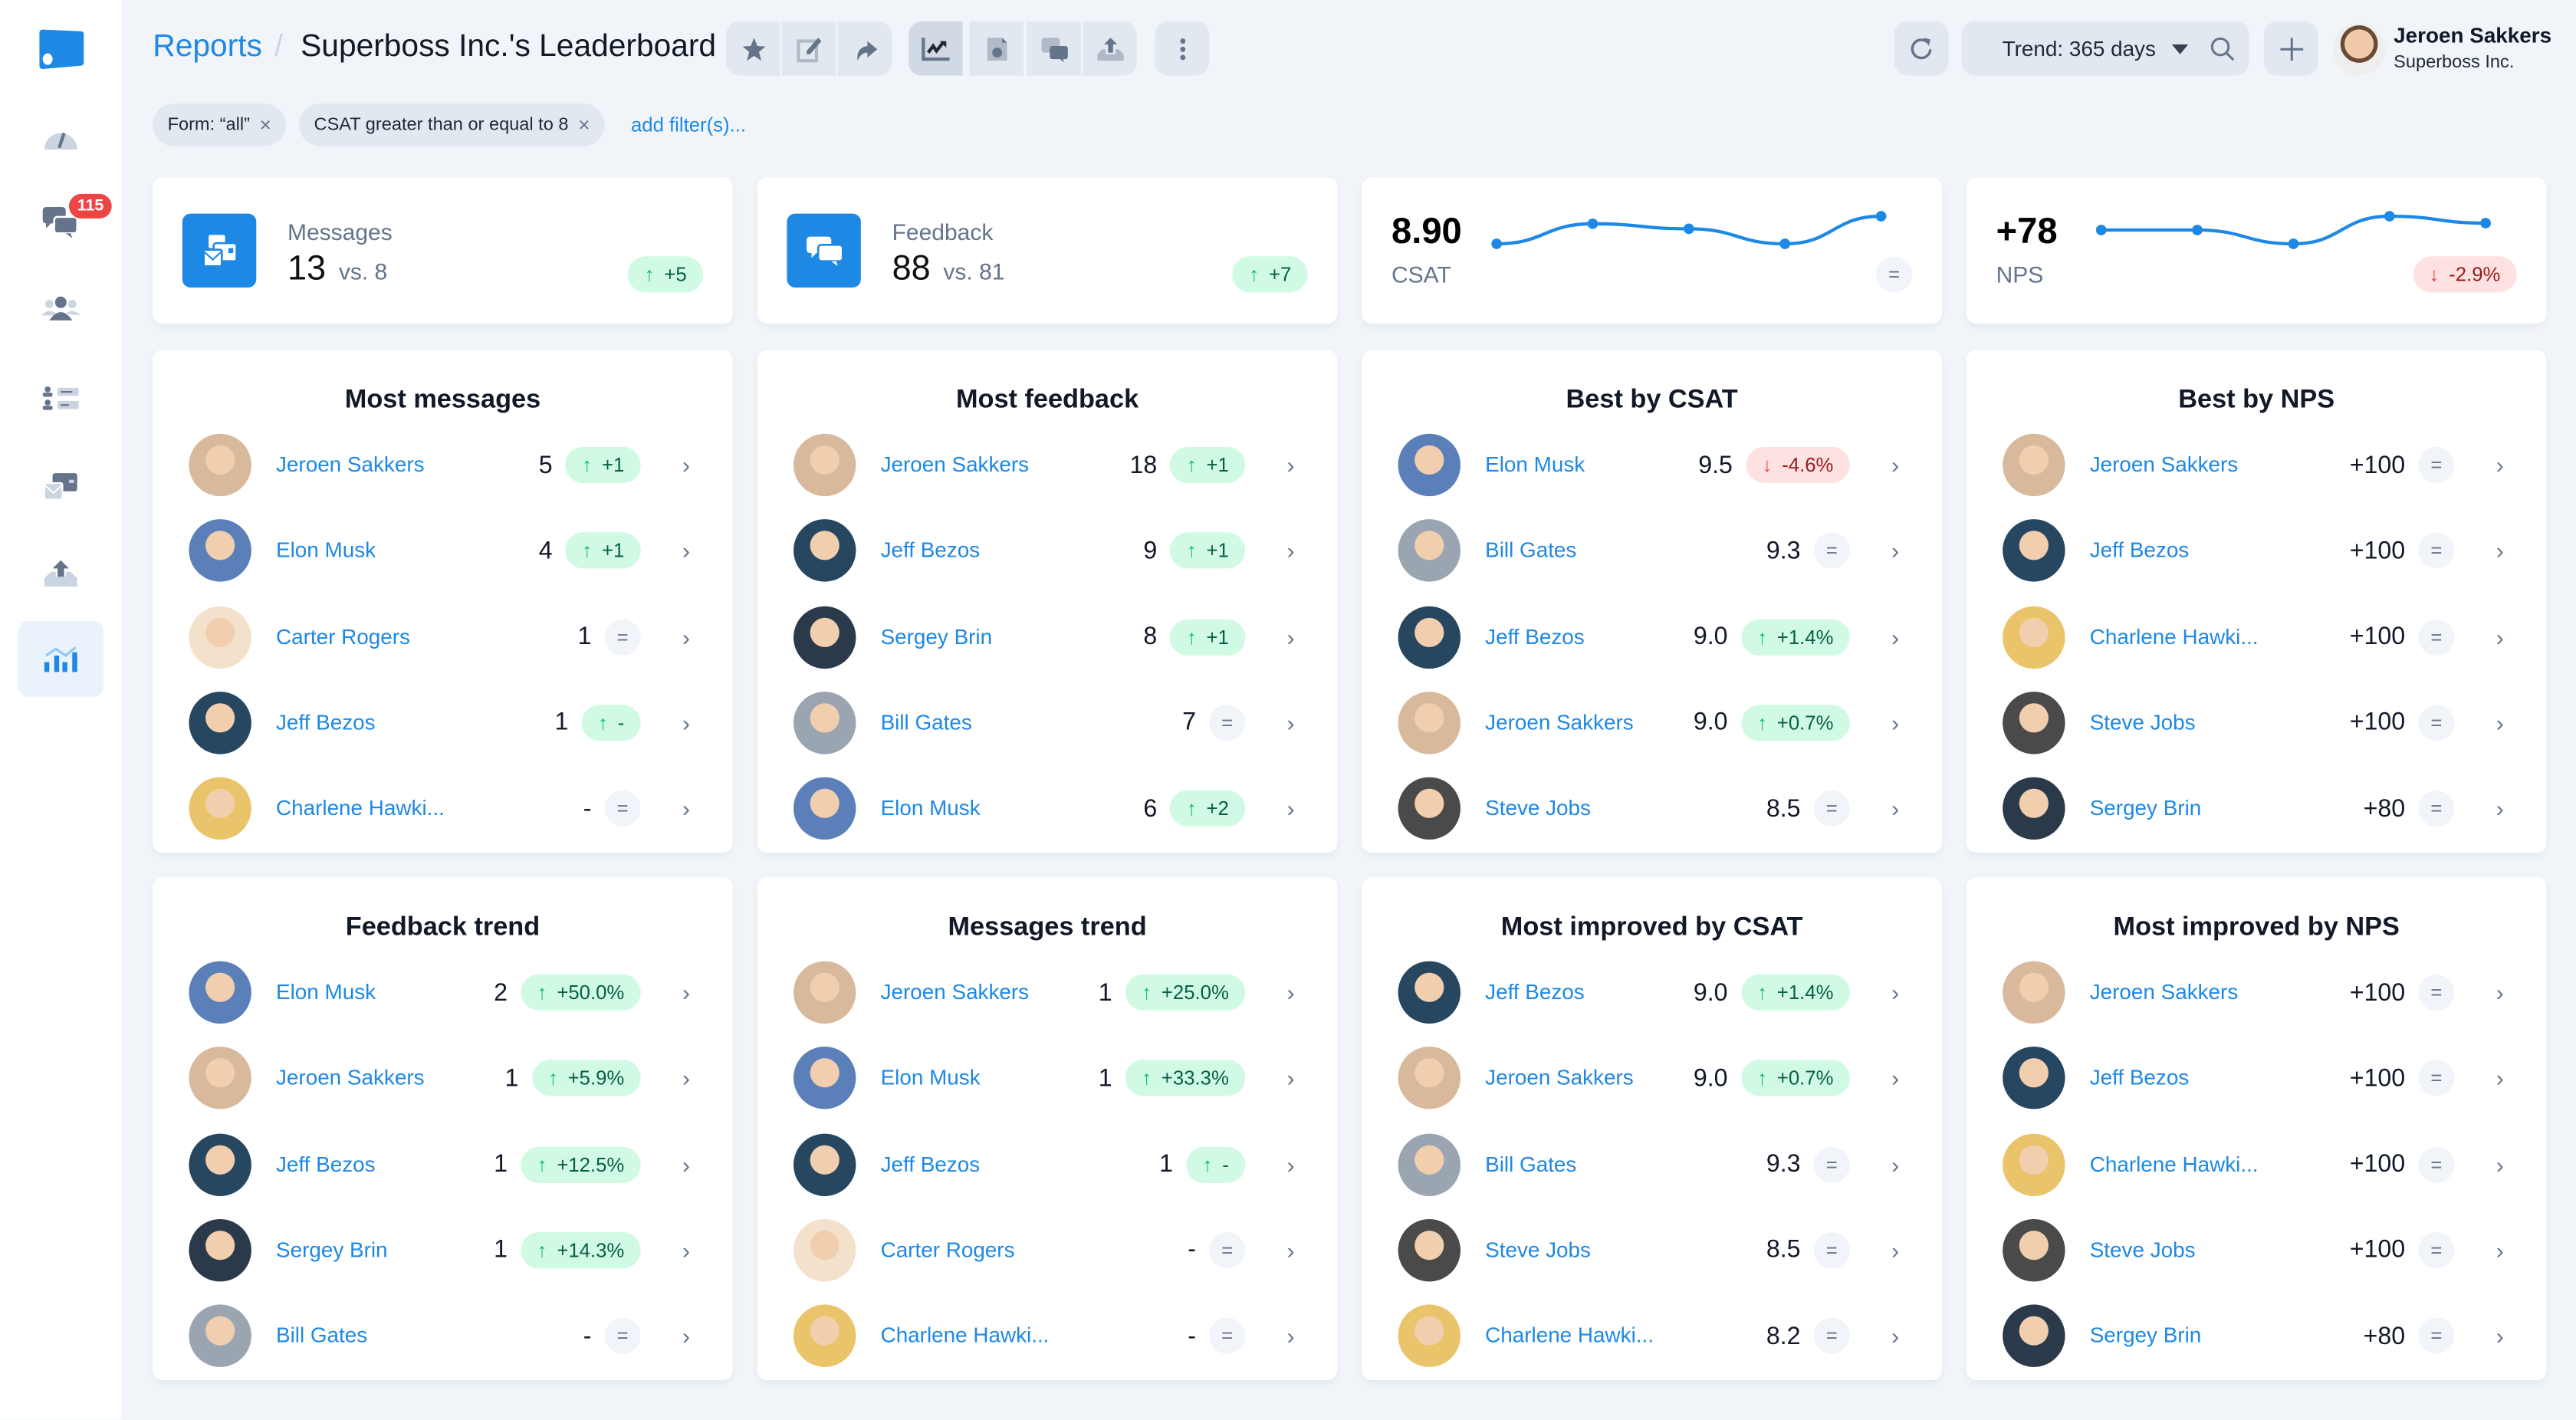 Image resolution: width=2576 pixels, height=1420 pixels. I want to click on leaderboard-row: Sergey Brin +80 = ›, so click(2257, 809).